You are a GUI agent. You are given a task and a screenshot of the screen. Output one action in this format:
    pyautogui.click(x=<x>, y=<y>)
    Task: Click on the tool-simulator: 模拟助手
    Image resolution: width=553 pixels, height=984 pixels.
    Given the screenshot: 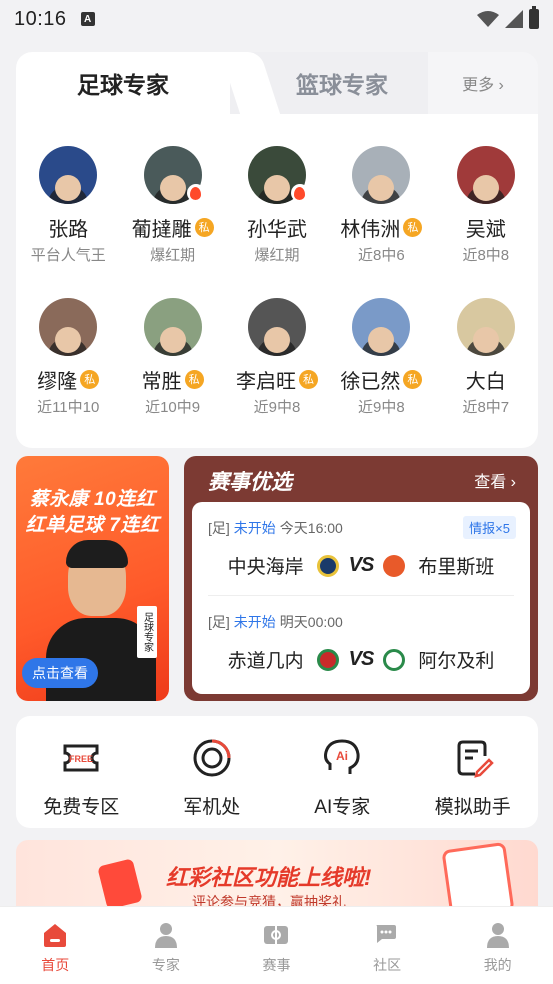 What is the action you would take?
    pyautogui.click(x=473, y=772)
    